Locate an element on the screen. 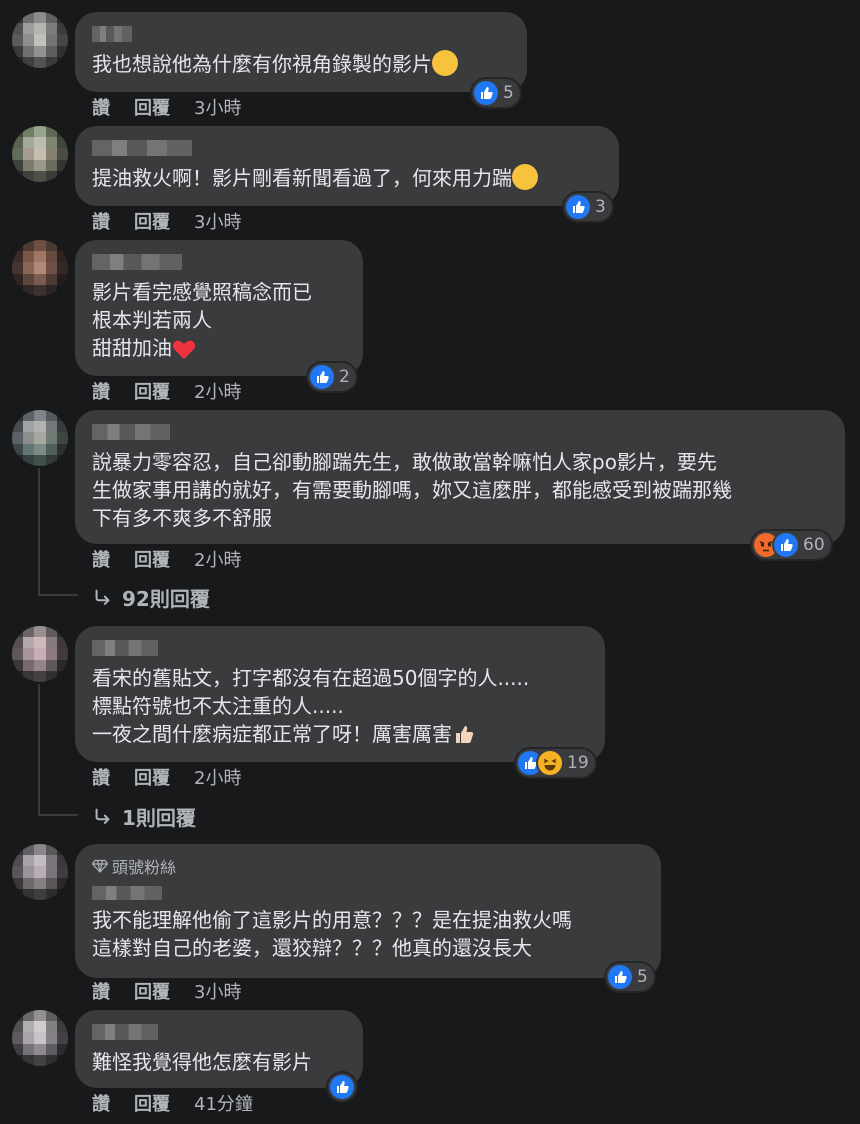  replies-count-label: 92則回覆 is located at coordinates (166, 597).